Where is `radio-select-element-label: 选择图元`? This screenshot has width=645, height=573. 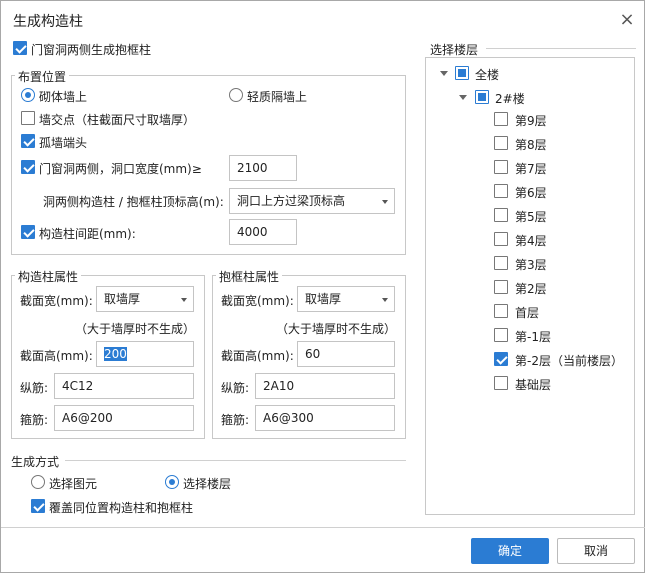 radio-select-element-label: 选择图元 is located at coordinates (73, 484).